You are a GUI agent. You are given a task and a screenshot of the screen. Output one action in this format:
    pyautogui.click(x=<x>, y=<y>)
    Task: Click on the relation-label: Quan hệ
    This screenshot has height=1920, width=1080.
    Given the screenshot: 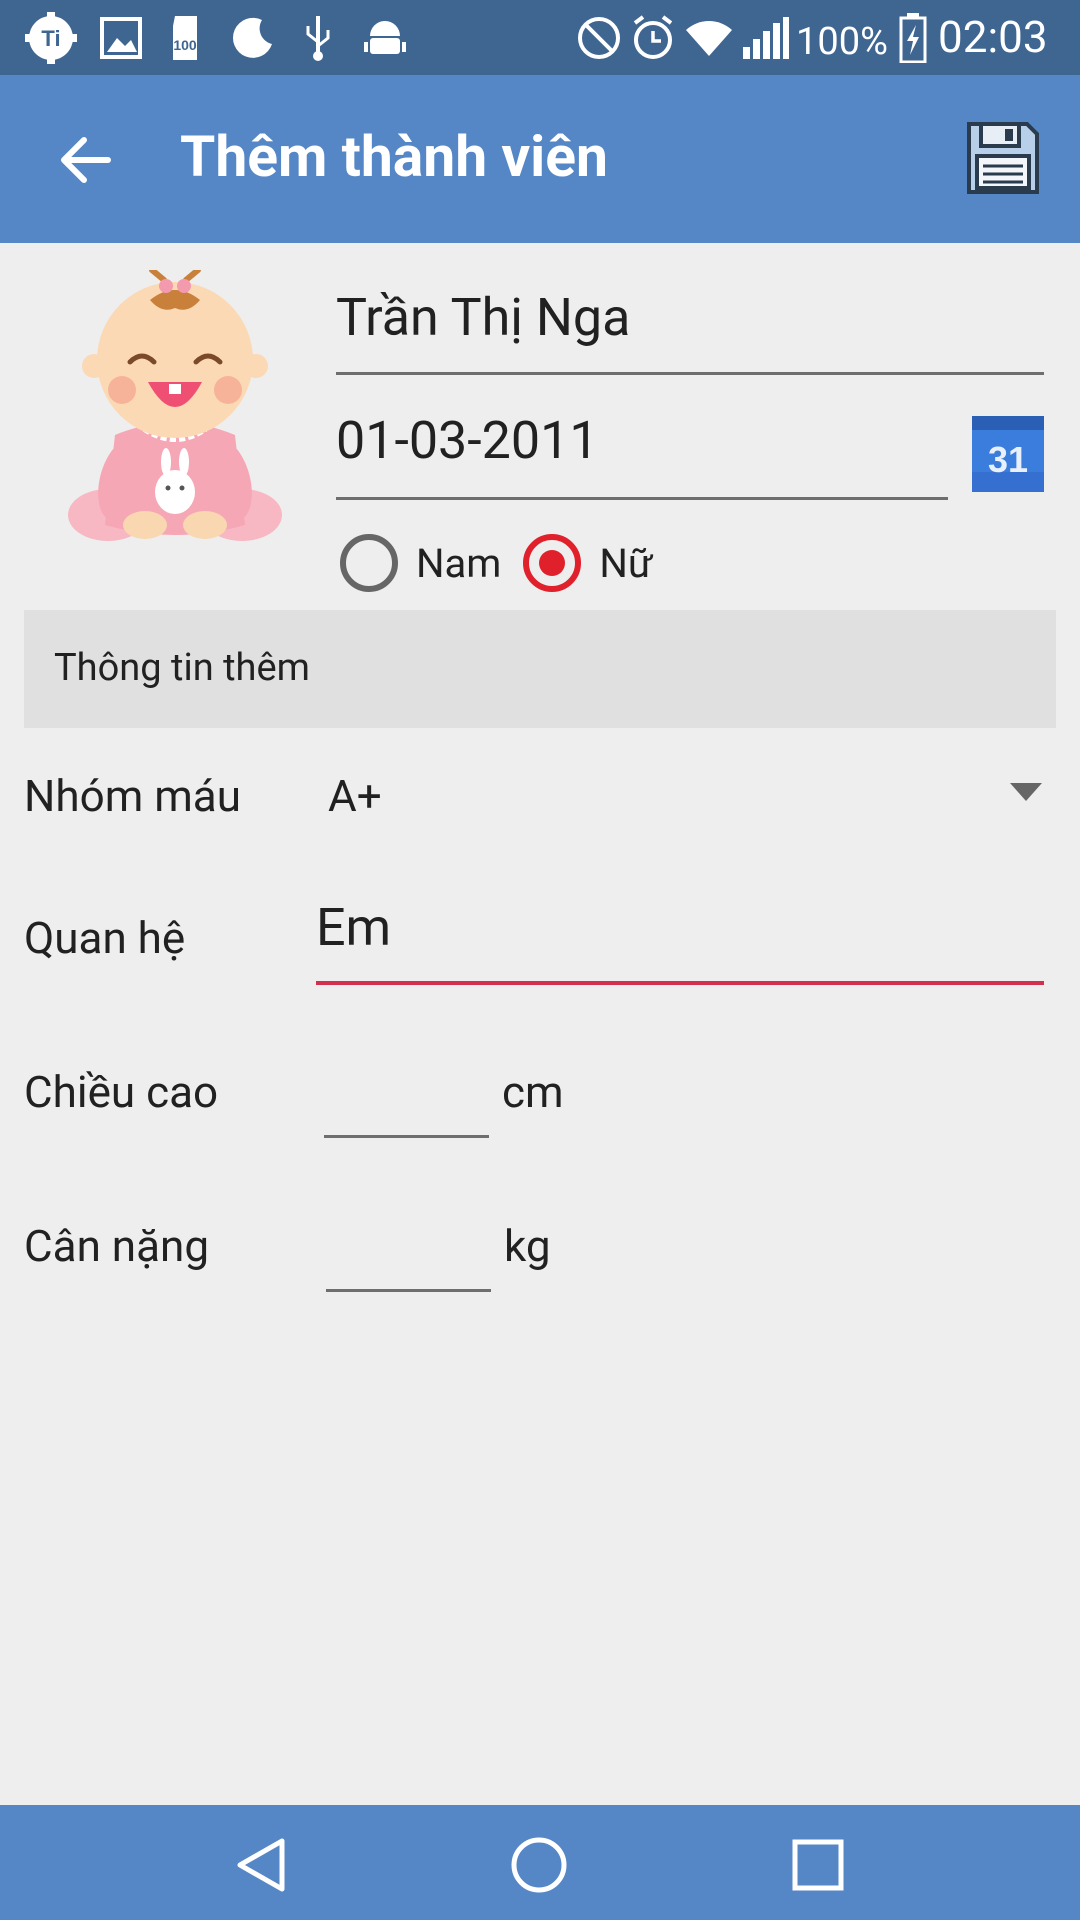 What is the action you would take?
    pyautogui.click(x=105, y=938)
    